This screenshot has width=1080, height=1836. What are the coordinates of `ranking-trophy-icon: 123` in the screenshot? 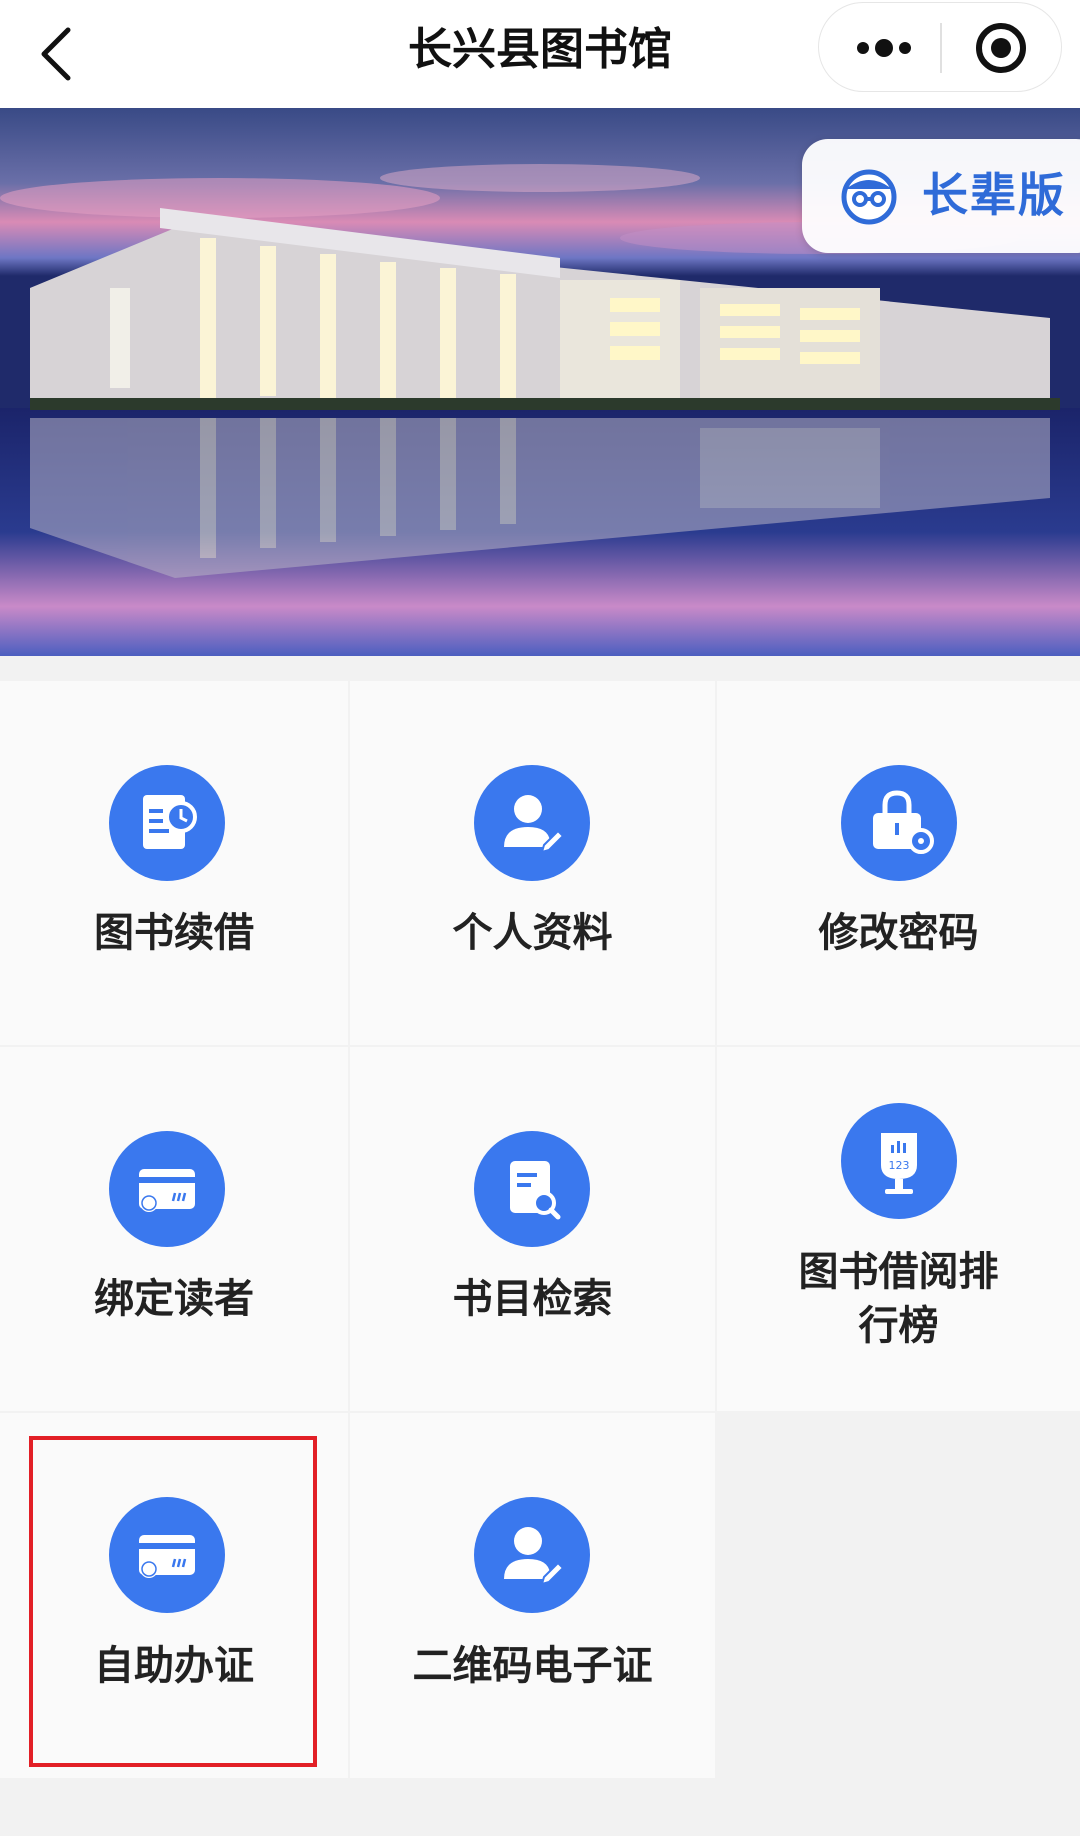 It's located at (899, 1161).